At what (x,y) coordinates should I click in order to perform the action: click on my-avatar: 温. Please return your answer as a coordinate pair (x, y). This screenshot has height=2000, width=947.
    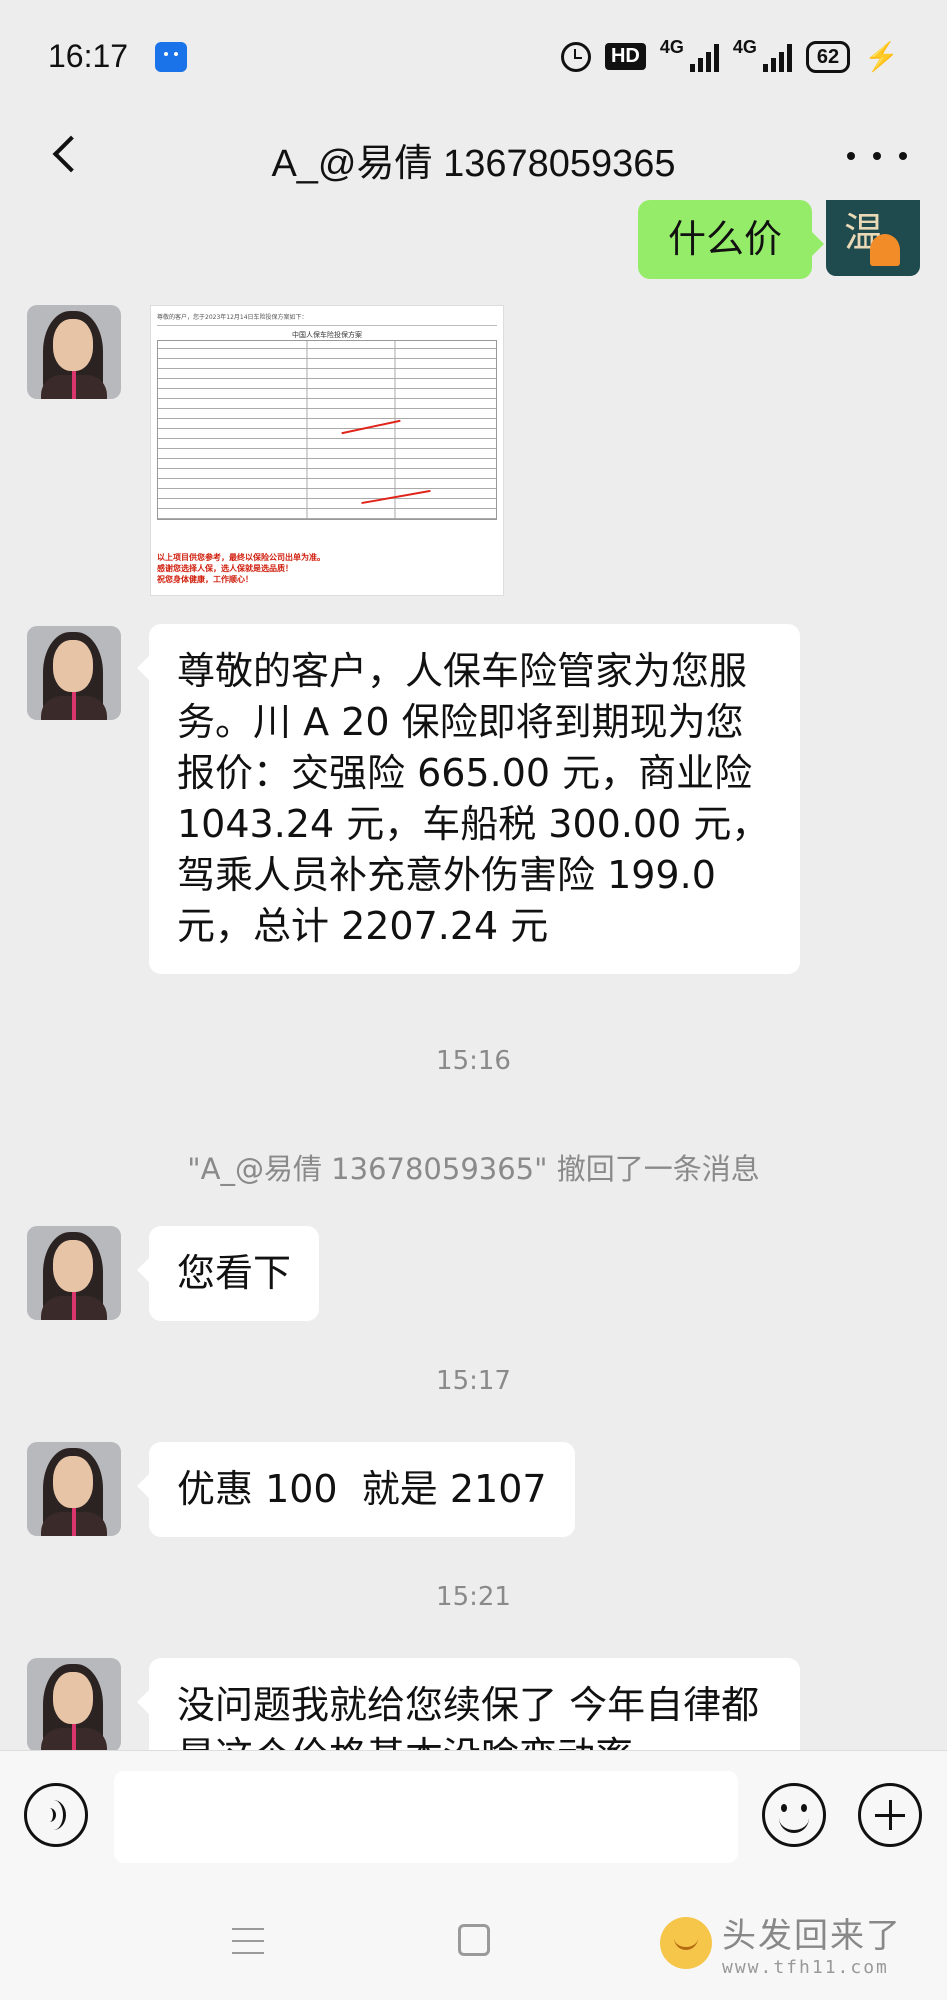
    Looking at the image, I should click on (873, 238).